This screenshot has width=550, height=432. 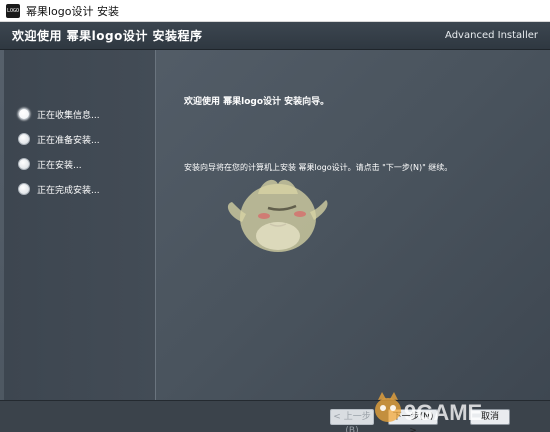 I want to click on mascot-image, so click(x=277, y=215).